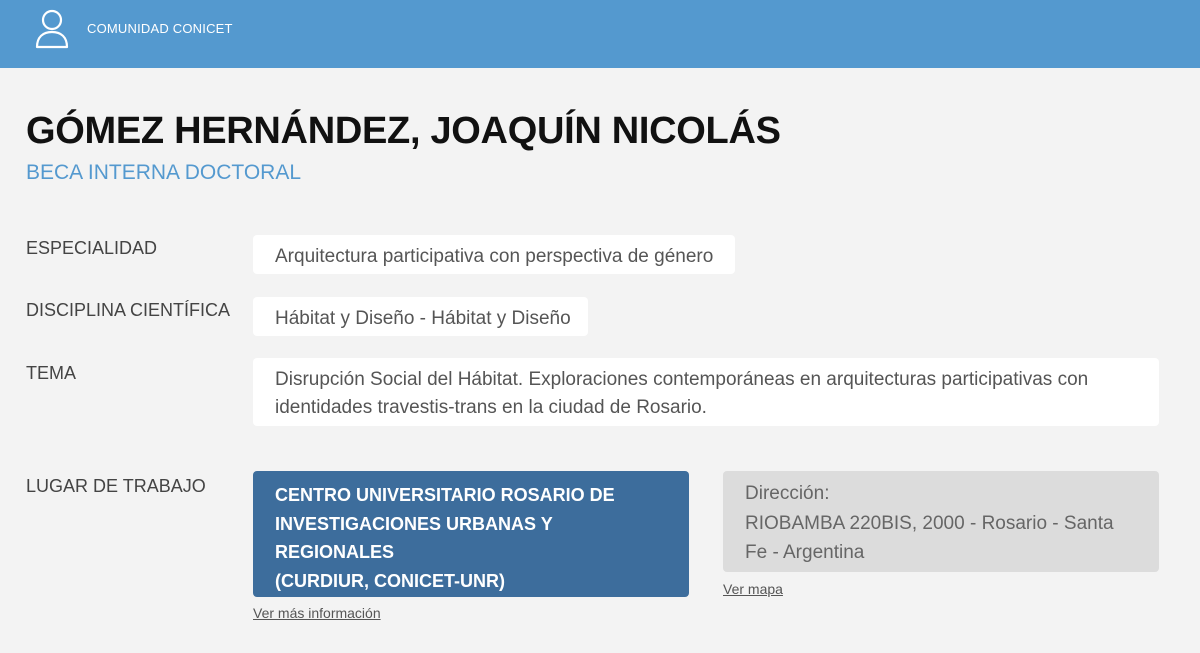 This screenshot has width=1200, height=653. I want to click on lugar-trabajo-label: LUGAR DE TRABAJO, so click(116, 486).